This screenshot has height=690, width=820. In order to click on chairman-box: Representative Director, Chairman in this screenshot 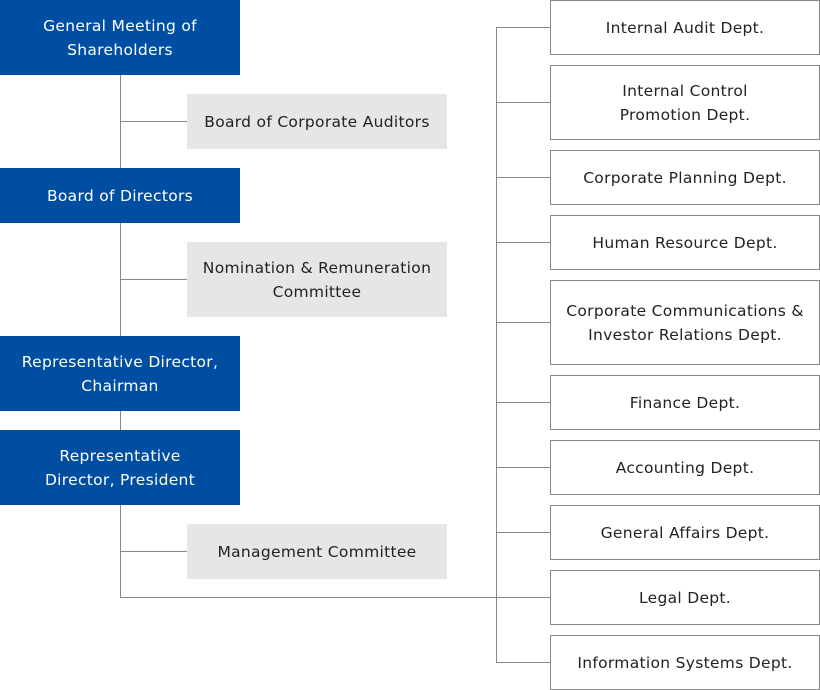, I will do `click(120, 373)`.